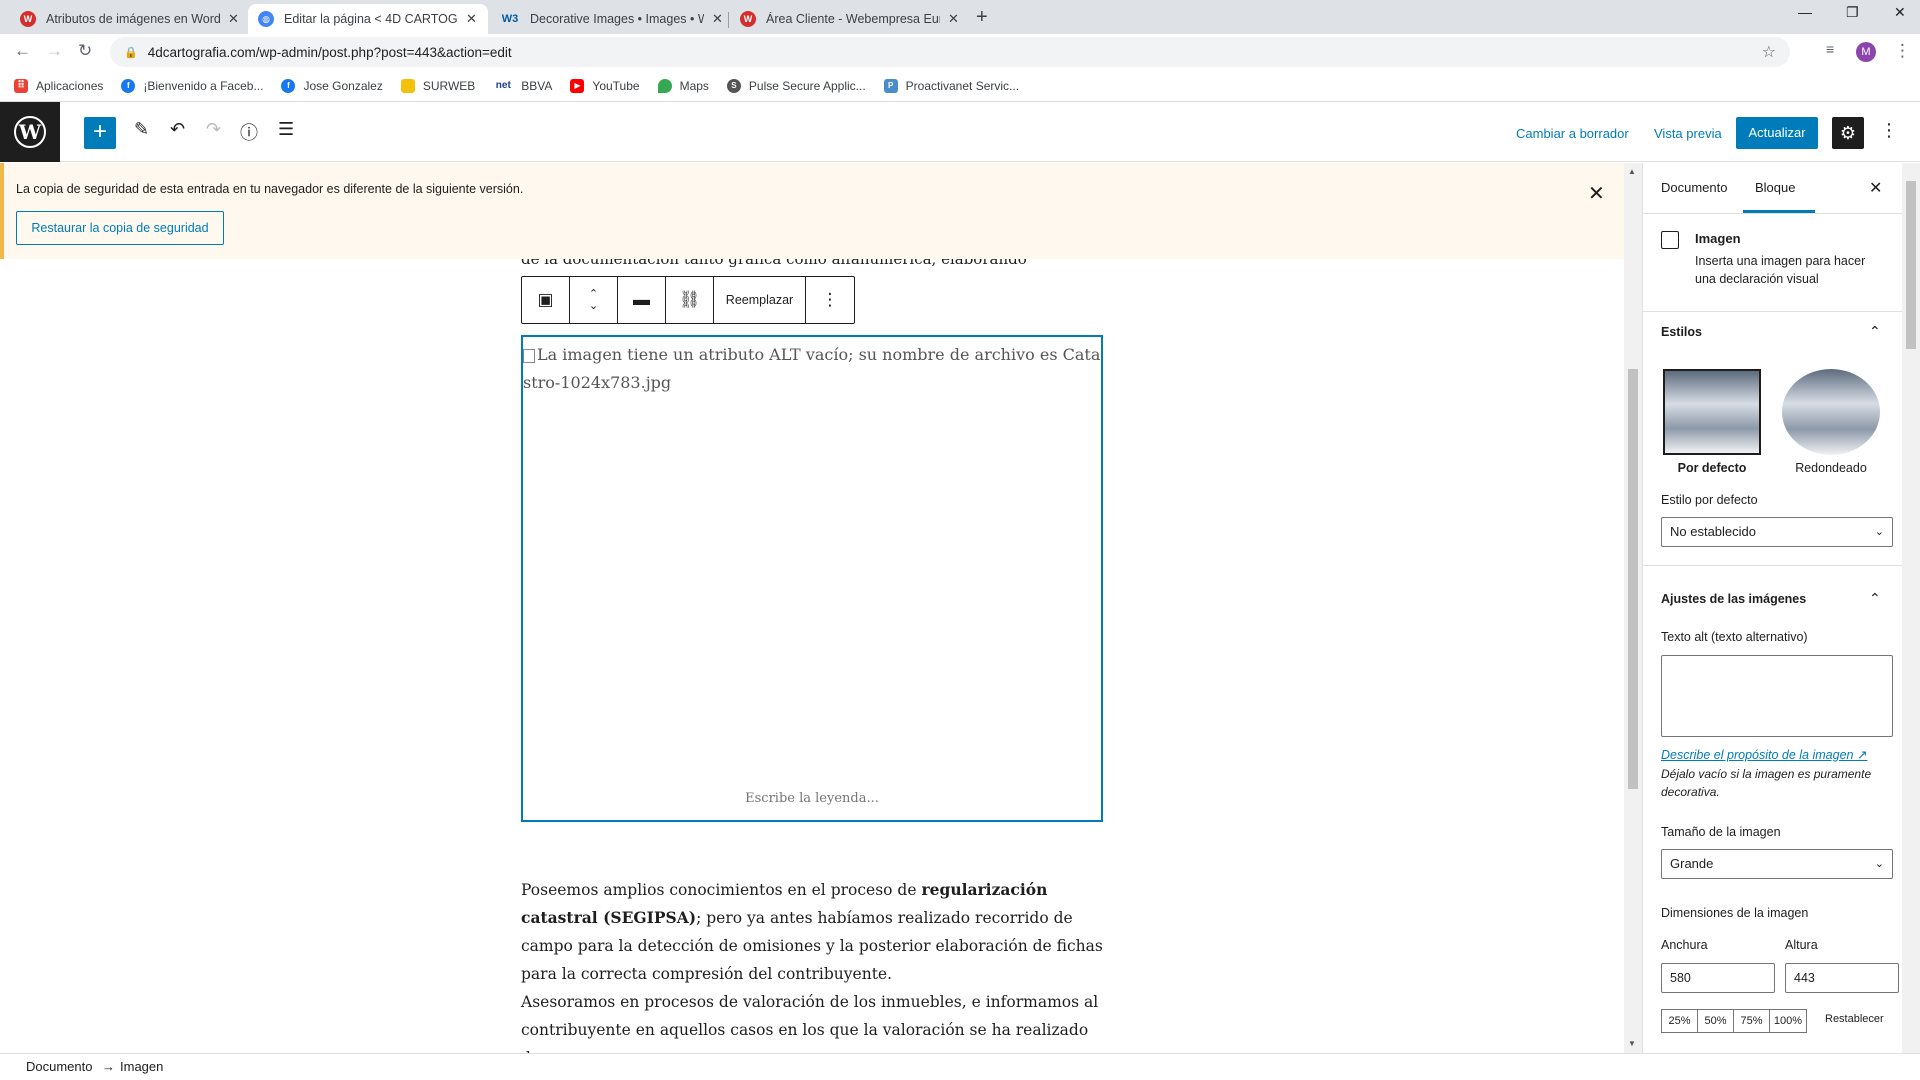 This screenshot has width=1920, height=1080. I want to click on sidebar-scrollbar, so click(1911, 608).